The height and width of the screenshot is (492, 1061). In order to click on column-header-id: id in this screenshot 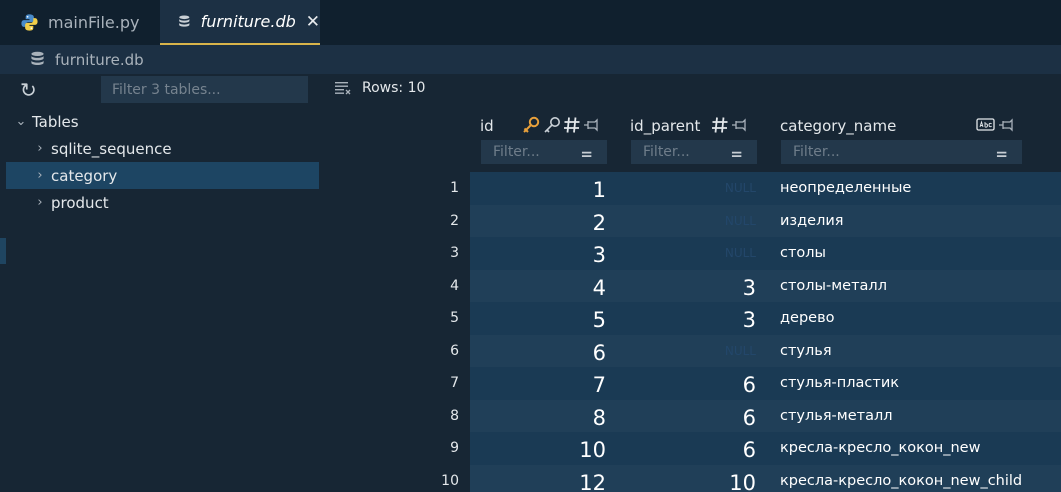, I will do `click(487, 126)`.